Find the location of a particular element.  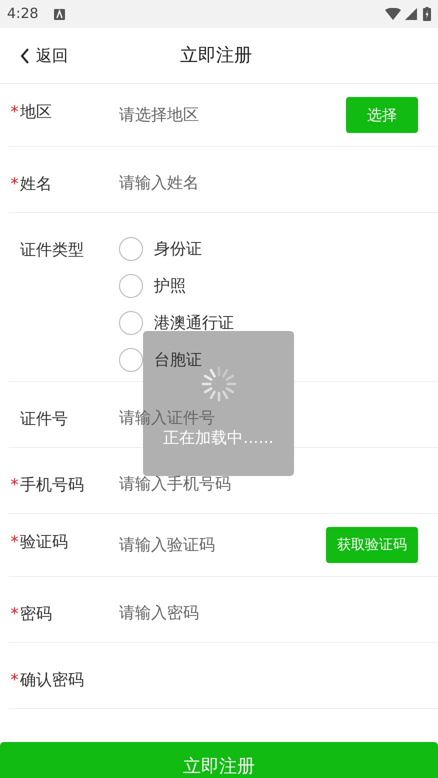

status-time: 4:28 is located at coordinates (22, 14).